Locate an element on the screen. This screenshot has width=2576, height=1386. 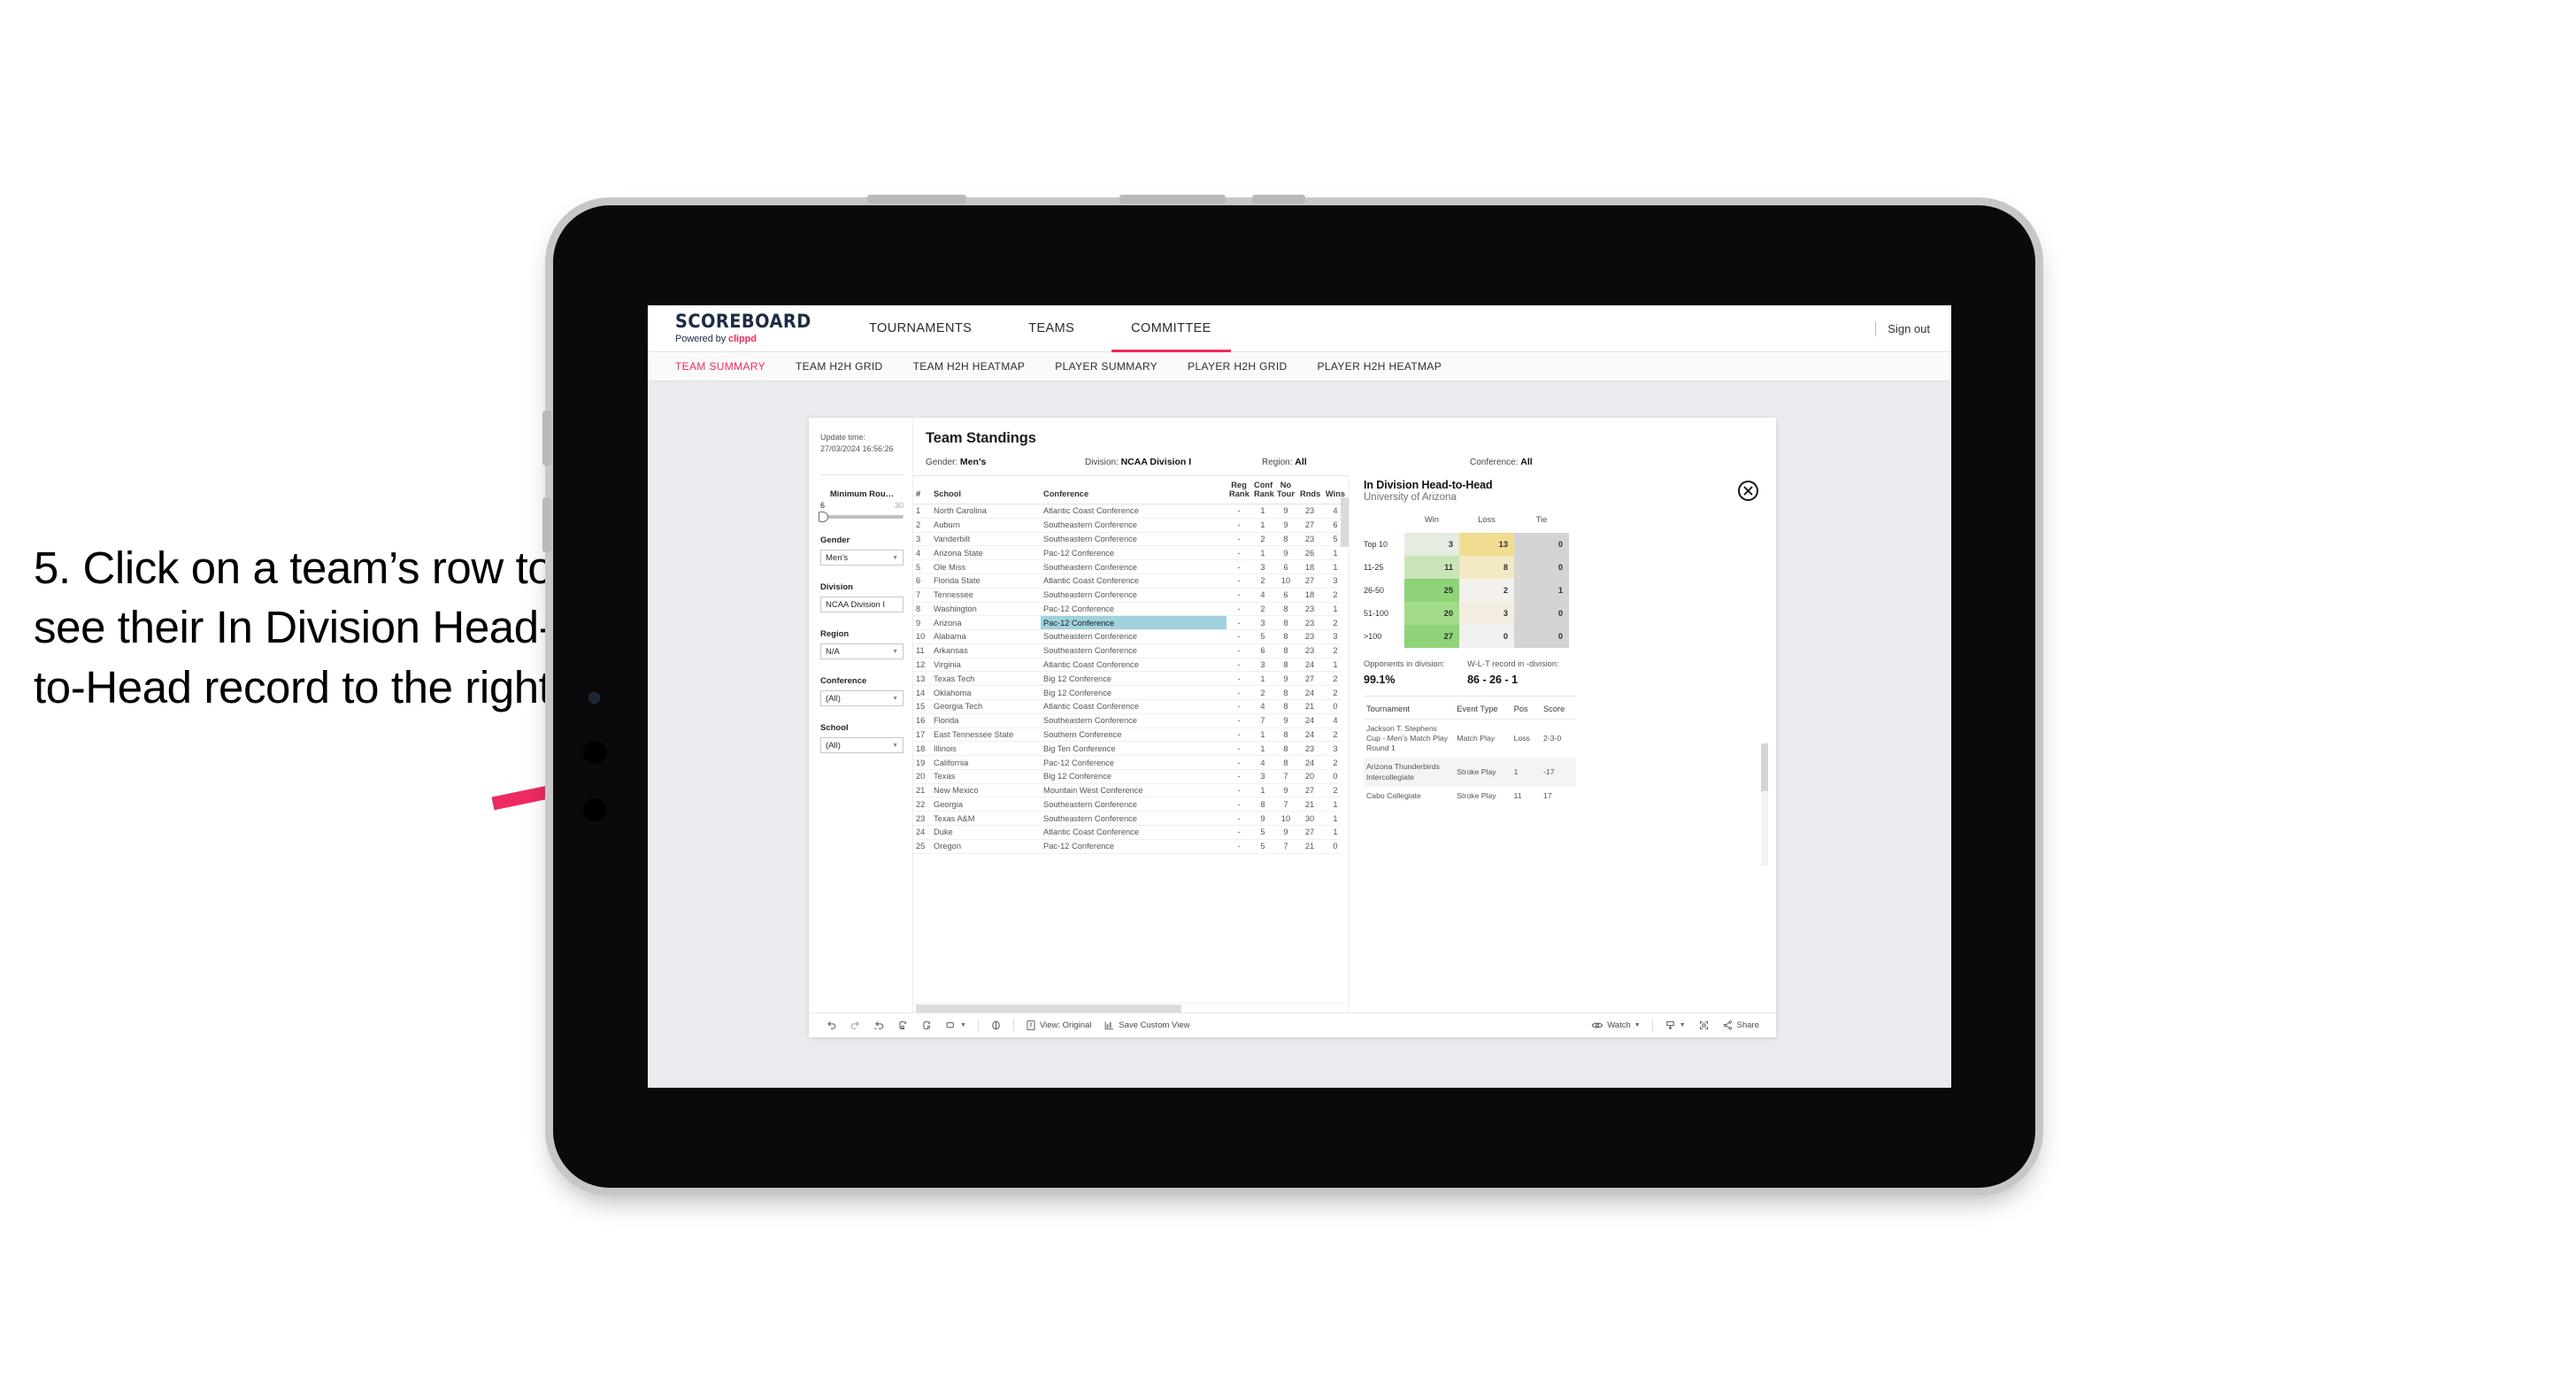
sign-out-link: Sign out is located at coordinates (1909, 328).